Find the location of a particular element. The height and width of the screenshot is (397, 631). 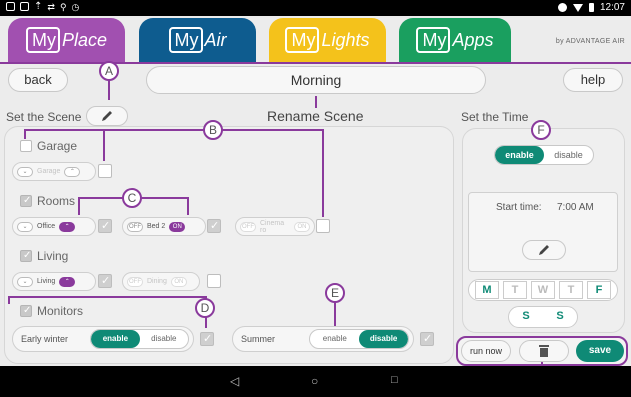

notification-icon is located at coordinates (24, 6).